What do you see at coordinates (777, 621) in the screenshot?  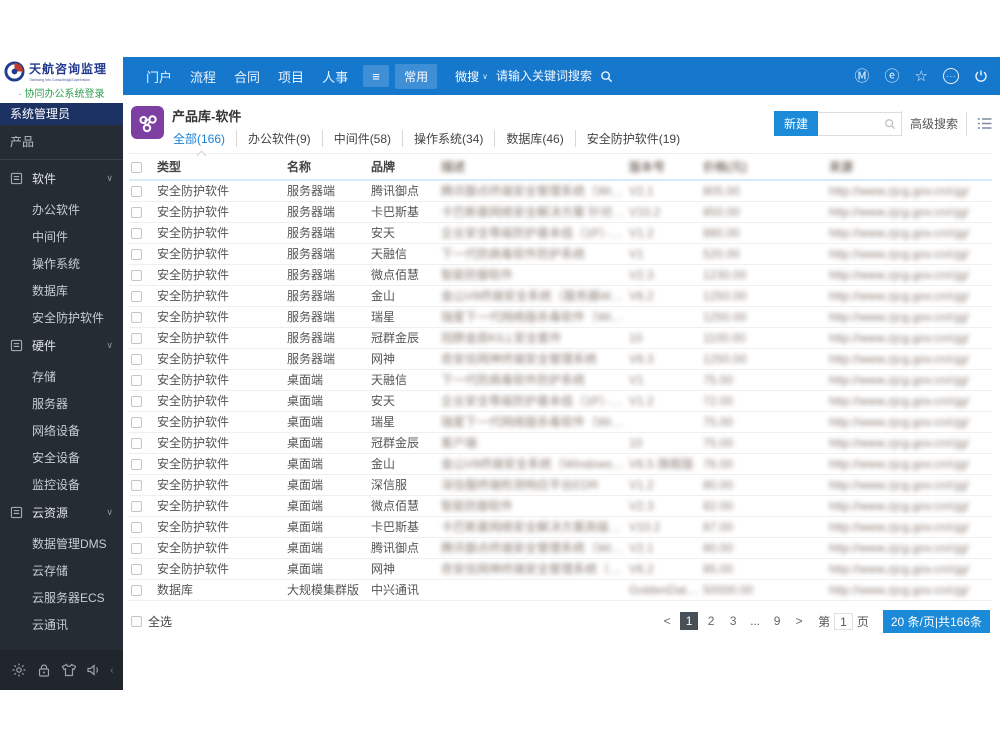 I see `page-button: 9` at bounding box center [777, 621].